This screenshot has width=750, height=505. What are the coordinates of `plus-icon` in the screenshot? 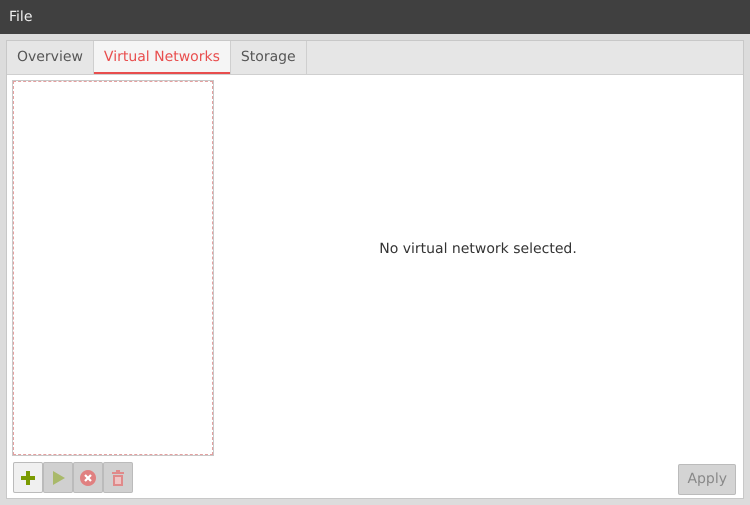 It's located at (28, 477).